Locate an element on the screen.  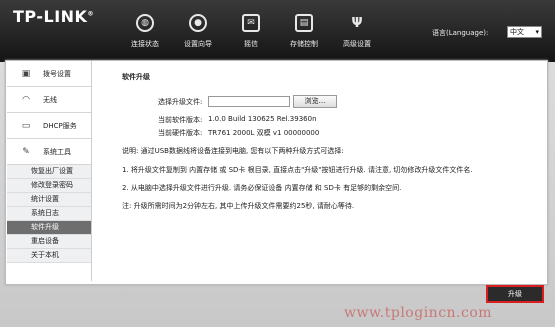
nav-label: 连接状态 is located at coordinates (145, 44).